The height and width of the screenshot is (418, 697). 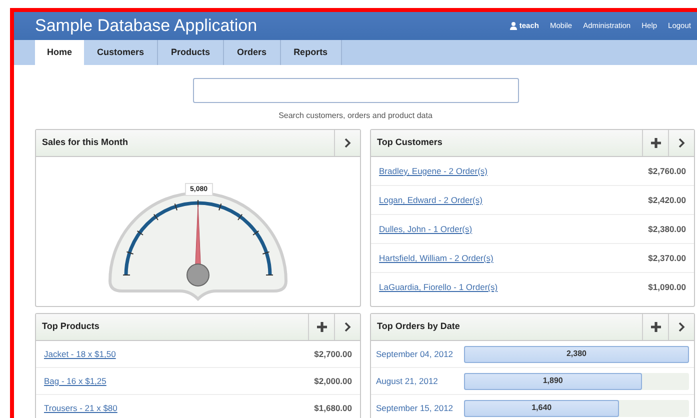 What do you see at coordinates (252, 52) in the screenshot?
I see `tab: Orders` at bounding box center [252, 52].